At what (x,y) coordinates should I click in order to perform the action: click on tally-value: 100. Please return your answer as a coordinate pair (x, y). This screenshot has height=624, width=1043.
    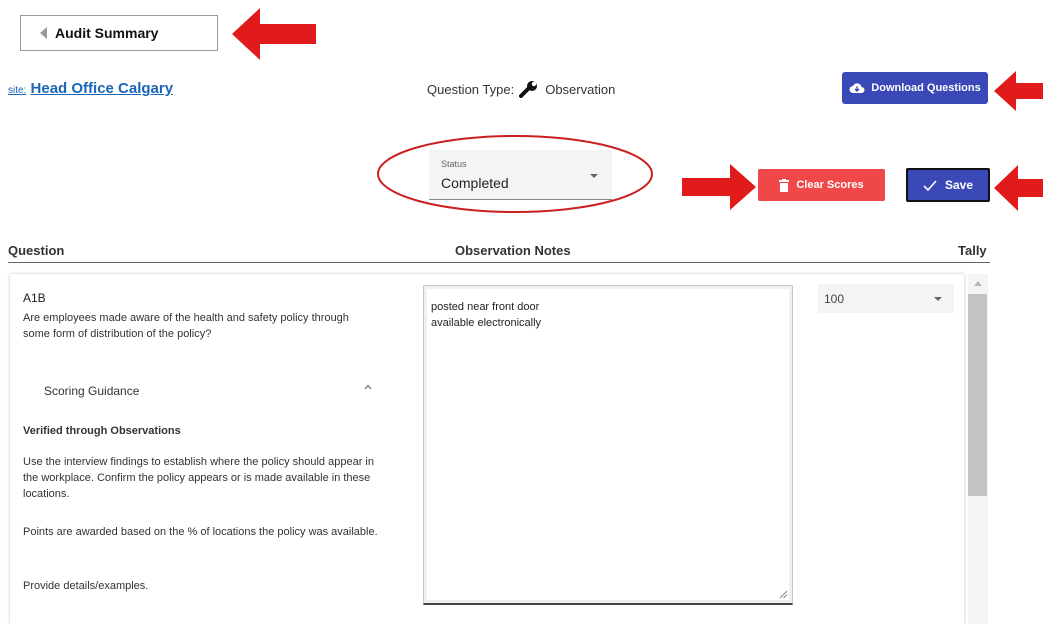
    Looking at the image, I should click on (834, 299).